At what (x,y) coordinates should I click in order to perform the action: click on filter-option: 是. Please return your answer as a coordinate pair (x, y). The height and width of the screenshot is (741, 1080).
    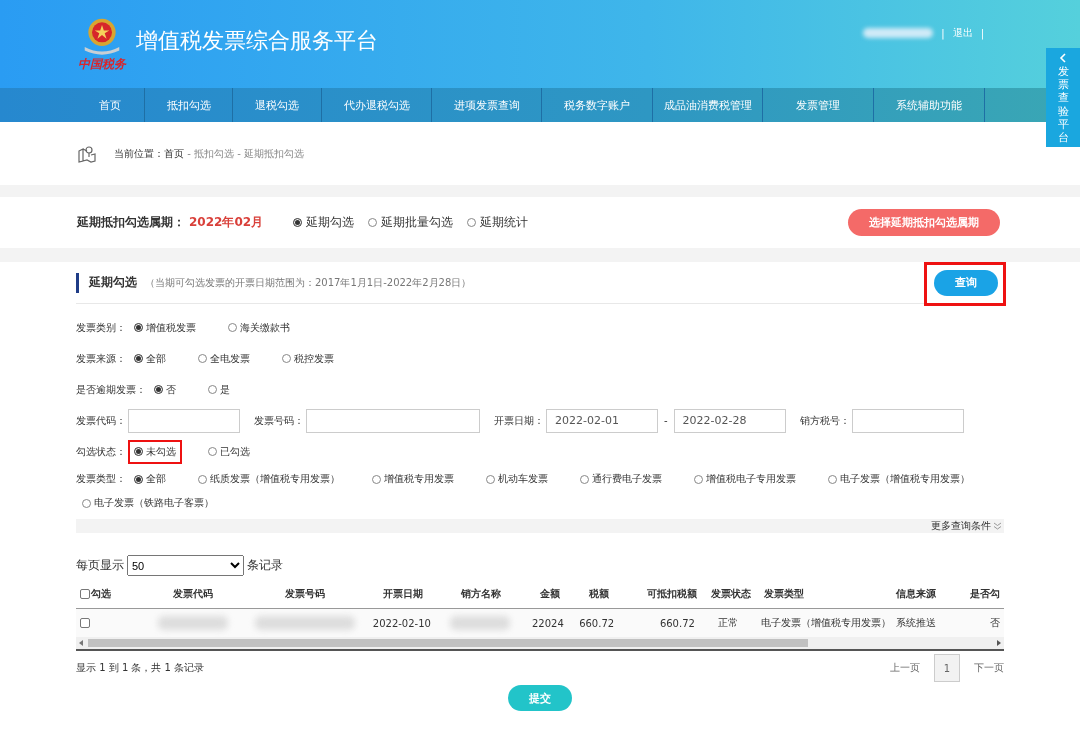
    Looking at the image, I should click on (219, 389).